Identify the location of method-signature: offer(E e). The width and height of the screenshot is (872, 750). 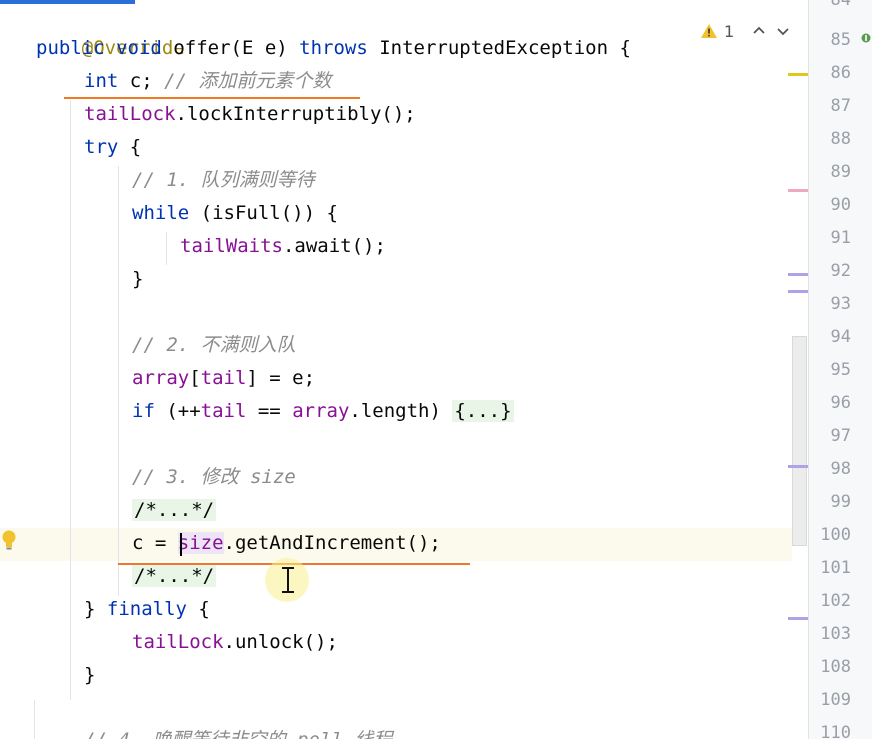
(236, 48).